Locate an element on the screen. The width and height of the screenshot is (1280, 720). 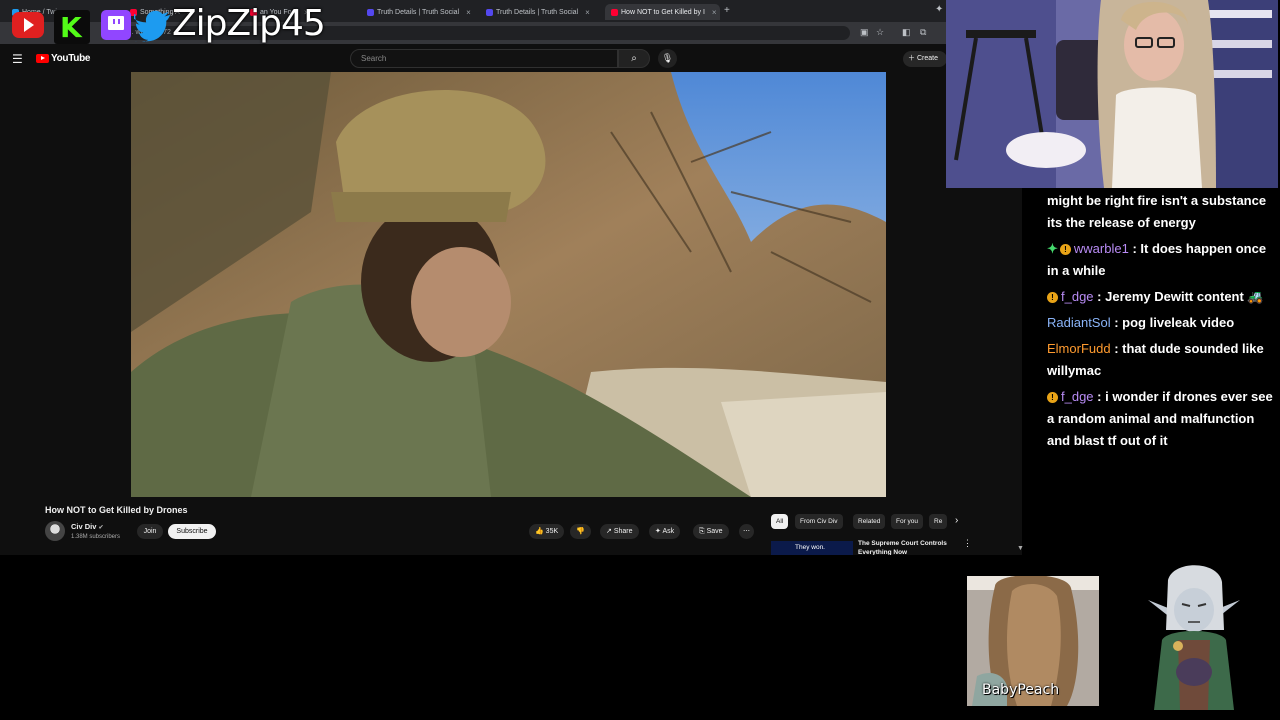
chat-username: RadiantSol is located at coordinates (1079, 322).